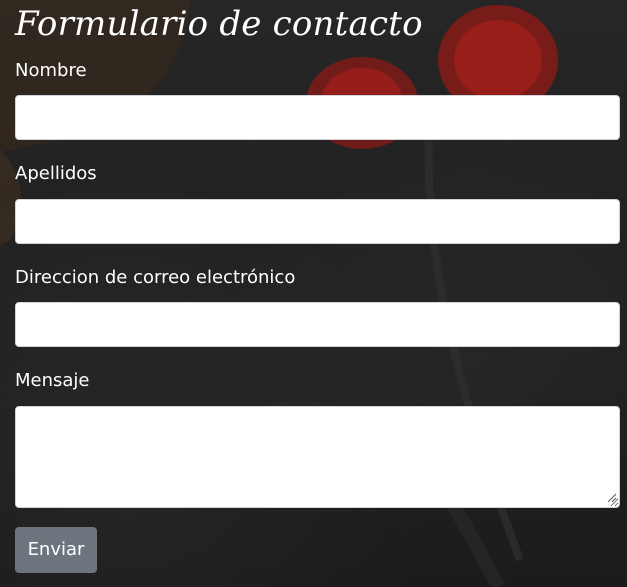 This screenshot has width=627, height=587. I want to click on email-label: Direccion de correo electrónico, so click(155, 277).